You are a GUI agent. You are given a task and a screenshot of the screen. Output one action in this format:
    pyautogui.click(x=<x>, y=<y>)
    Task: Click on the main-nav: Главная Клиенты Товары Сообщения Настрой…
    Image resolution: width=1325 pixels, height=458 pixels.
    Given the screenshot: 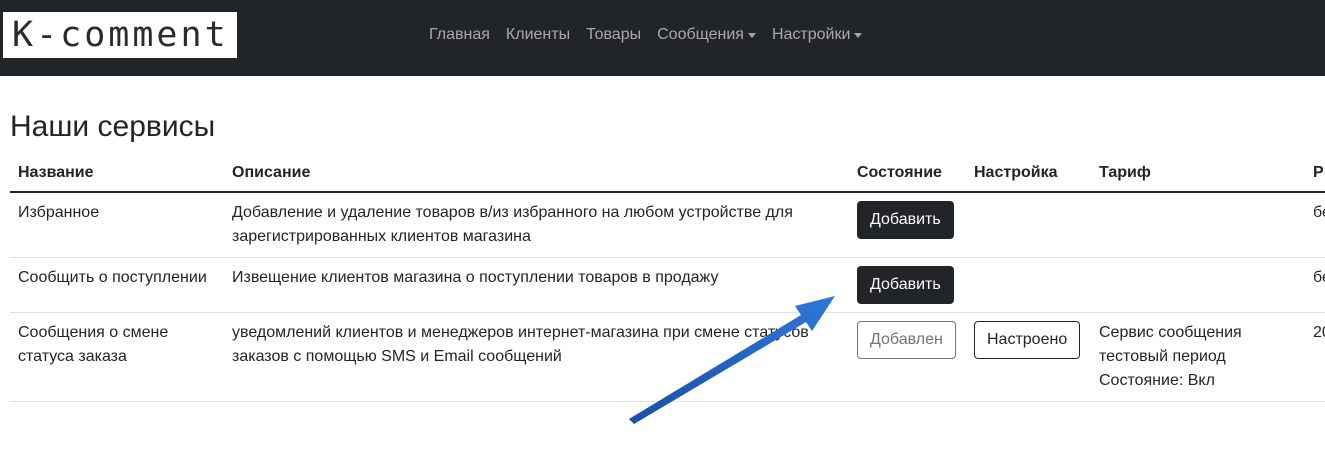 What is the action you would take?
    pyautogui.click(x=645, y=35)
    